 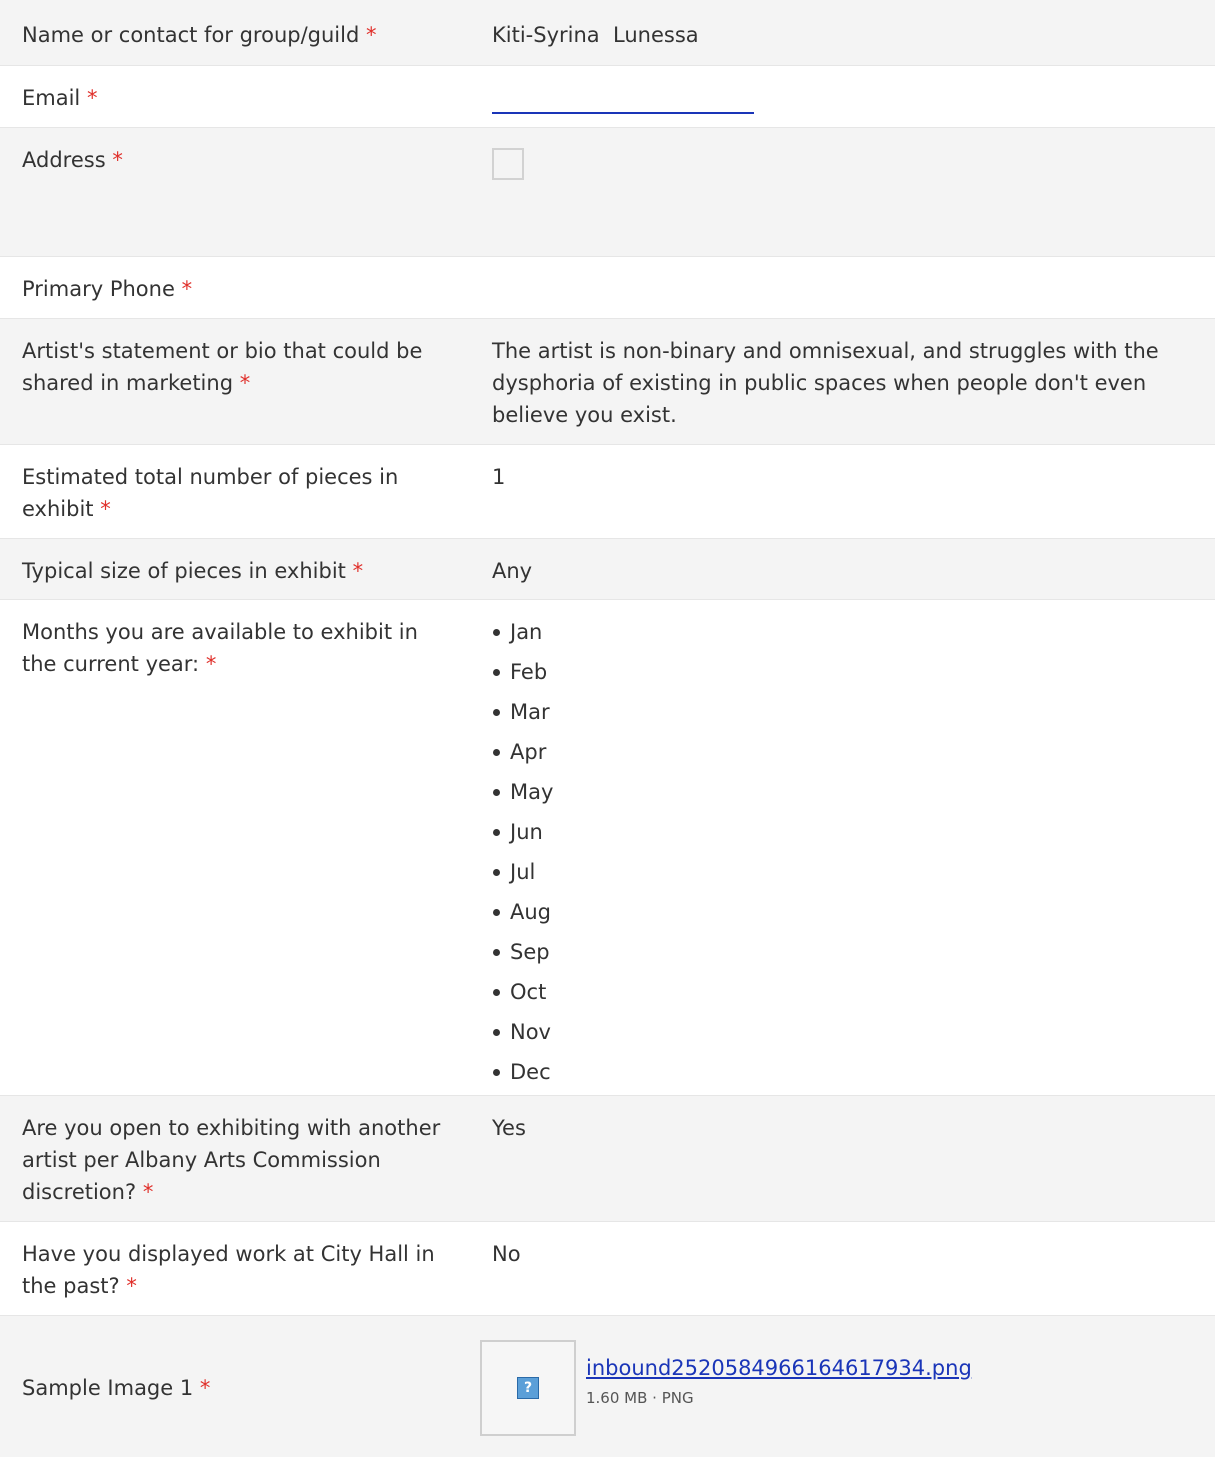 What do you see at coordinates (842, 286) in the screenshot?
I see `field-value-phone` at bounding box center [842, 286].